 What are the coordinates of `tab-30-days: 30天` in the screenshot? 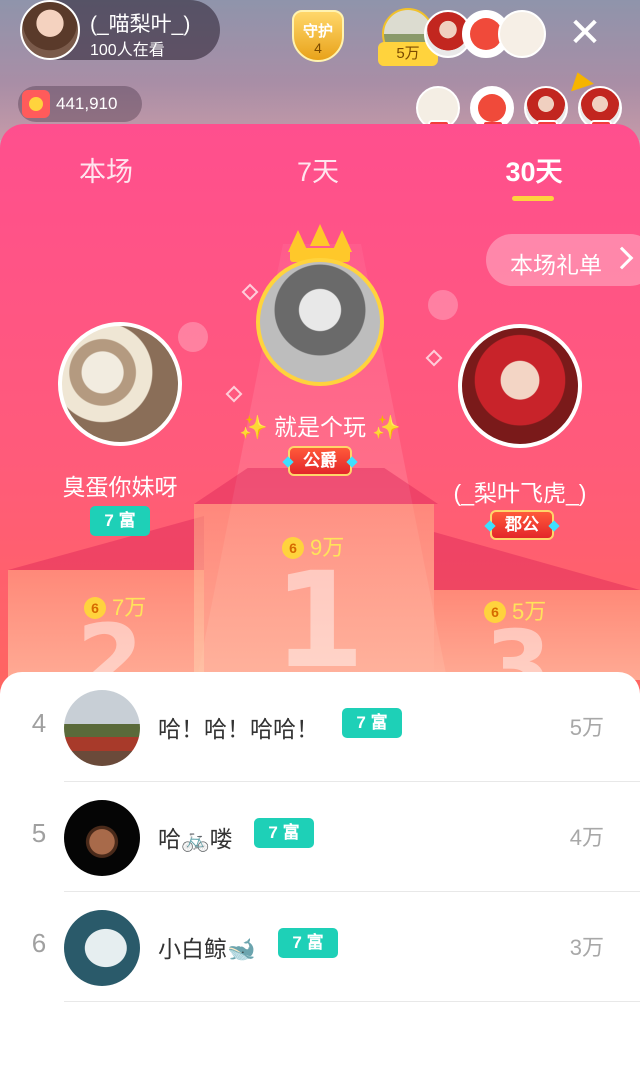 It's located at (534, 169).